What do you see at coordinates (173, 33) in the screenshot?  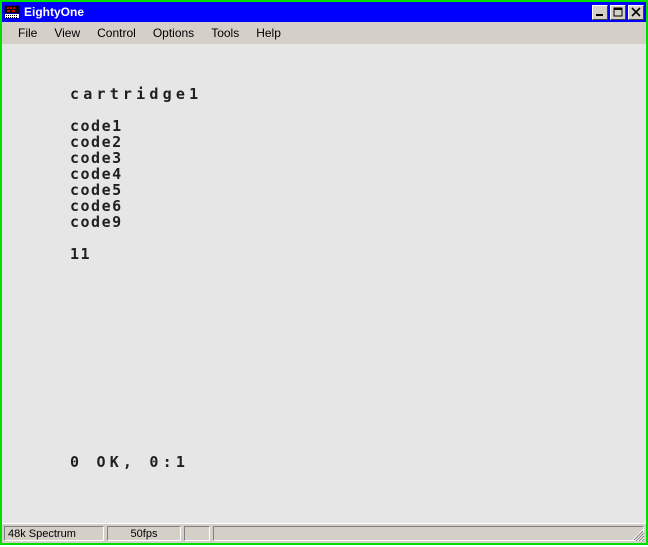 I see `menu-item-options: Options` at bounding box center [173, 33].